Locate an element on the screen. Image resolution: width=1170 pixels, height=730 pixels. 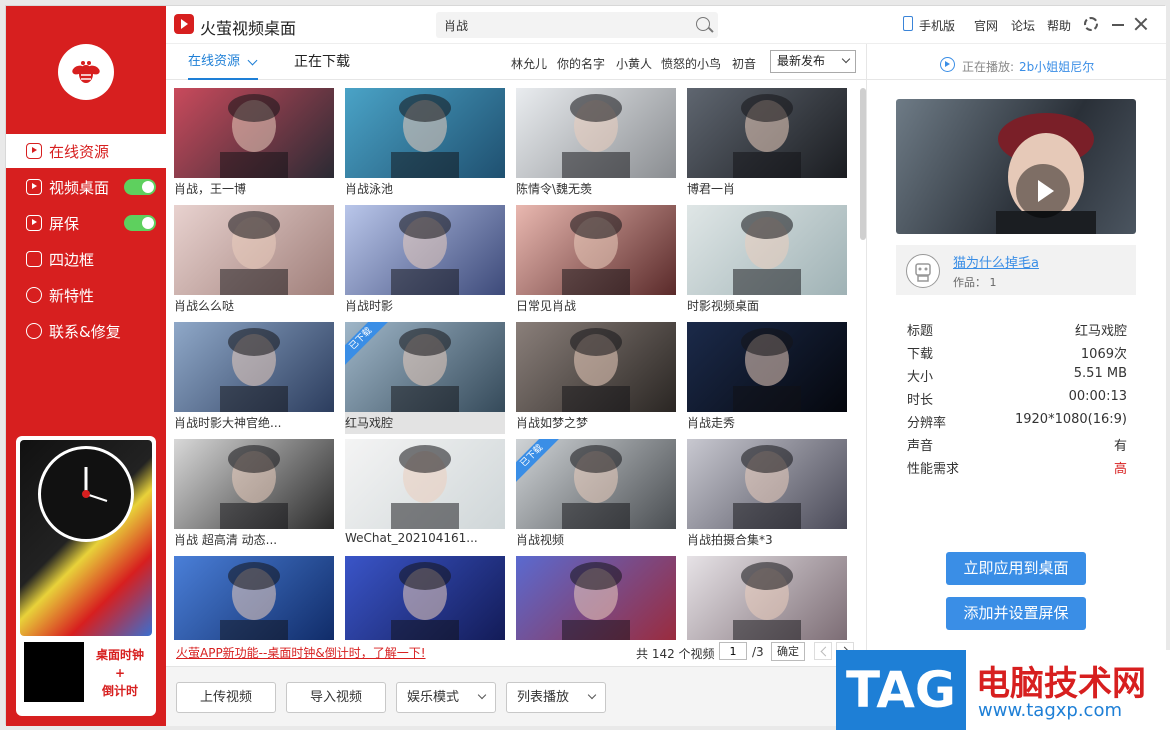
screensaver-toggle is located at coordinates (140, 223).